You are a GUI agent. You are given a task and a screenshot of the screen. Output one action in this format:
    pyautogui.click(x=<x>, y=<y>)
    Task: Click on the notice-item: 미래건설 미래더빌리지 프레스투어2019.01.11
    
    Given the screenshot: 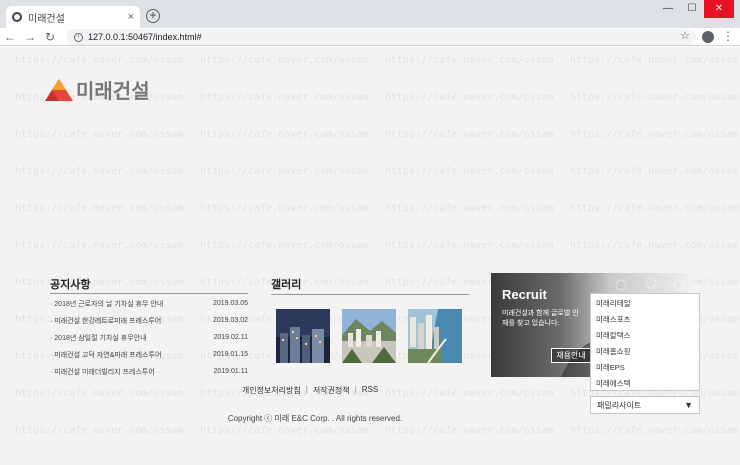 What is the action you would take?
    pyautogui.click(x=149, y=371)
    